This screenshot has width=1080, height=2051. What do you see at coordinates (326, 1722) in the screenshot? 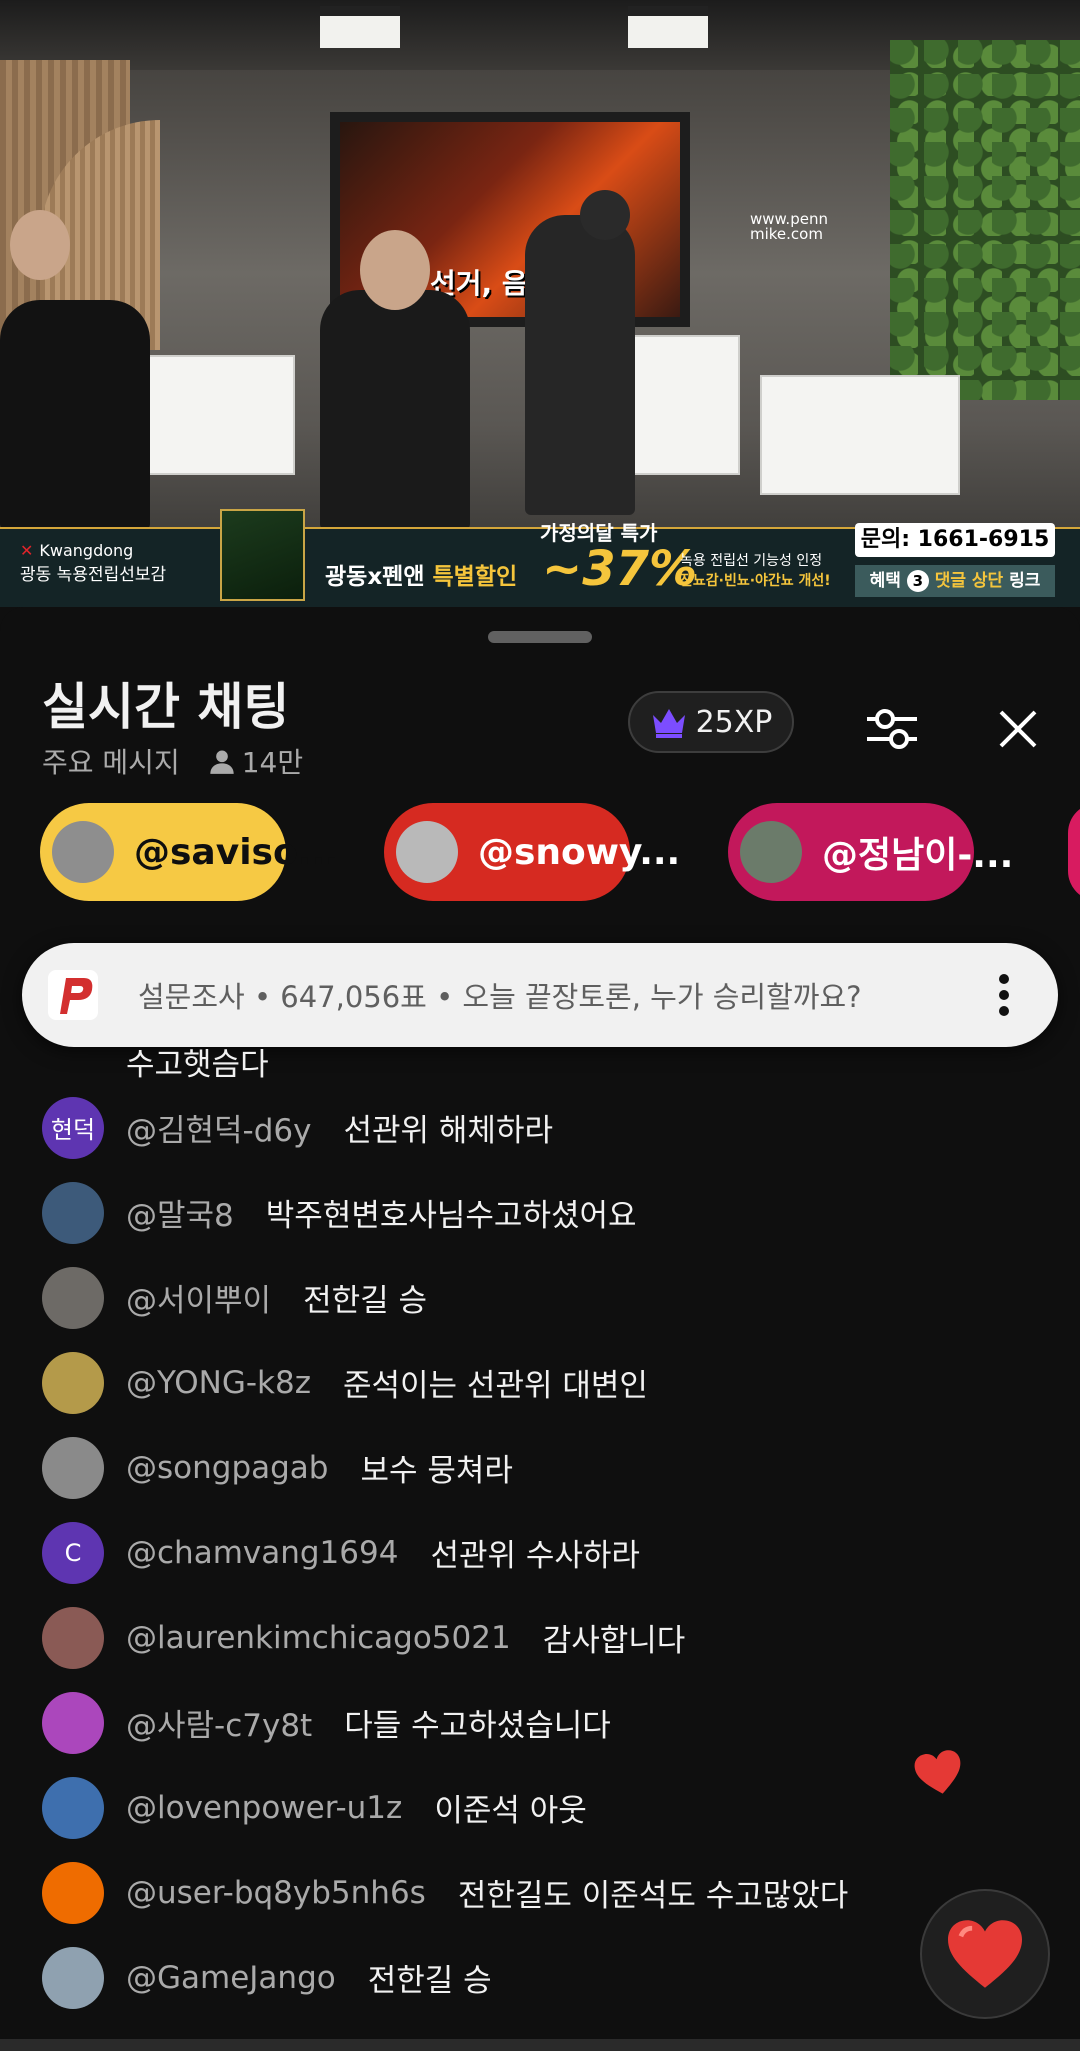
I see `chat-message: @사람-c7y8t 다들 수고하셨습니다` at bounding box center [326, 1722].